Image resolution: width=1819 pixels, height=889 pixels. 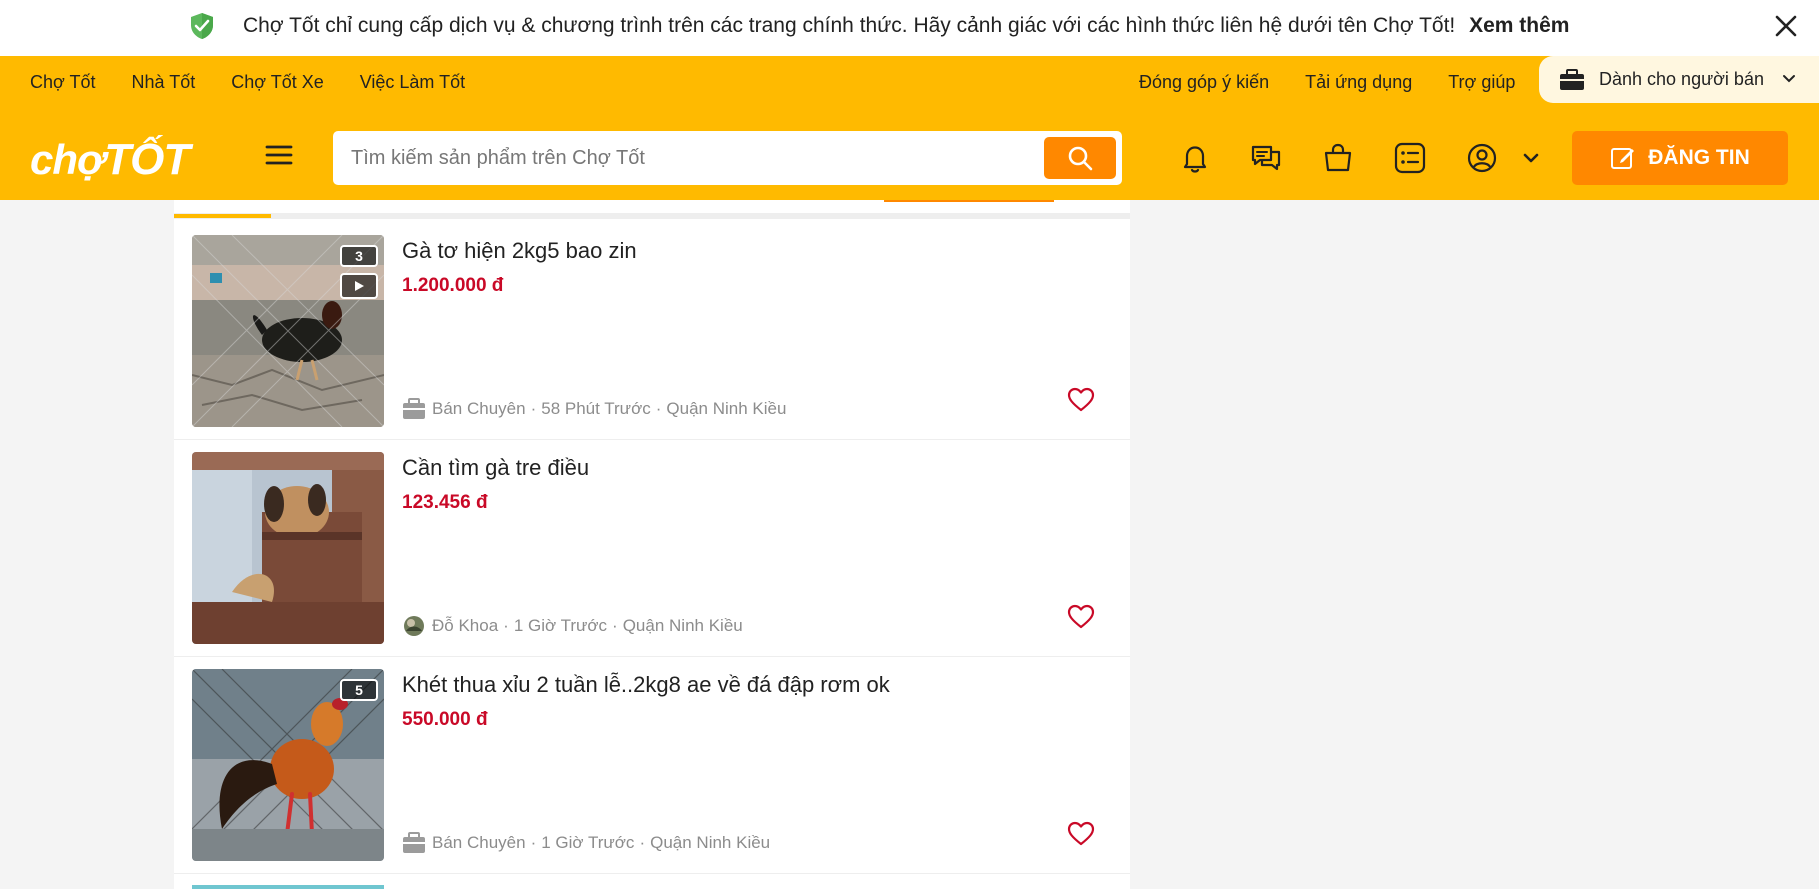 I want to click on edit-icon, so click(x=1623, y=158).